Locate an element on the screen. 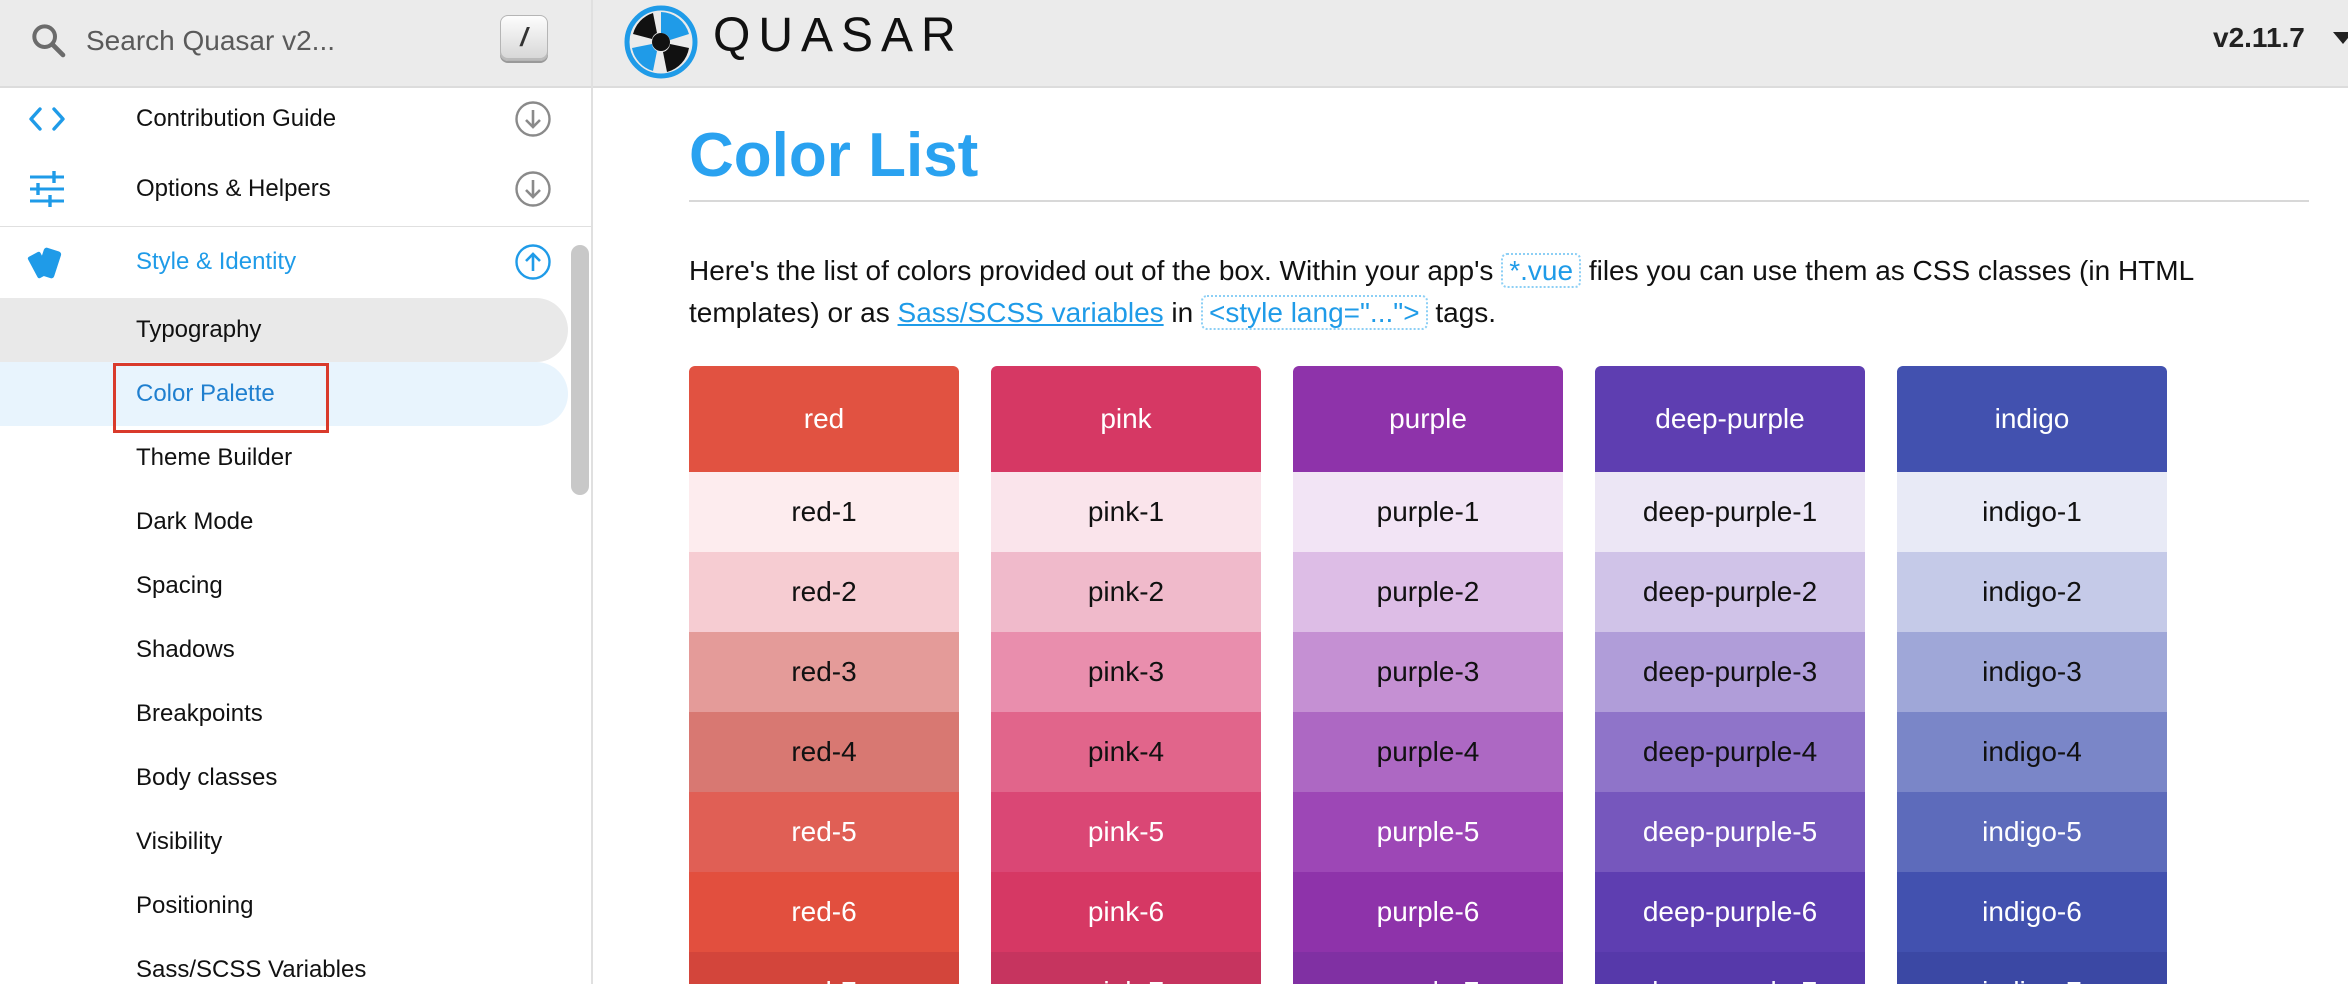  color-swatch: deep-purple-2 is located at coordinates (1730, 592).